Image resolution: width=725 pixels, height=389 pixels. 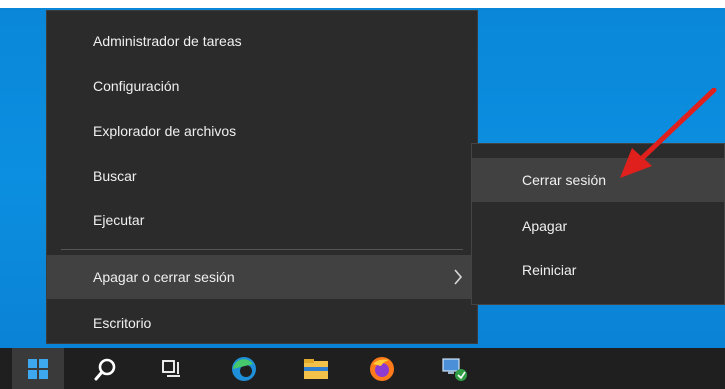 I want to click on menu-item-label: Administrador de tareas, so click(x=167, y=41).